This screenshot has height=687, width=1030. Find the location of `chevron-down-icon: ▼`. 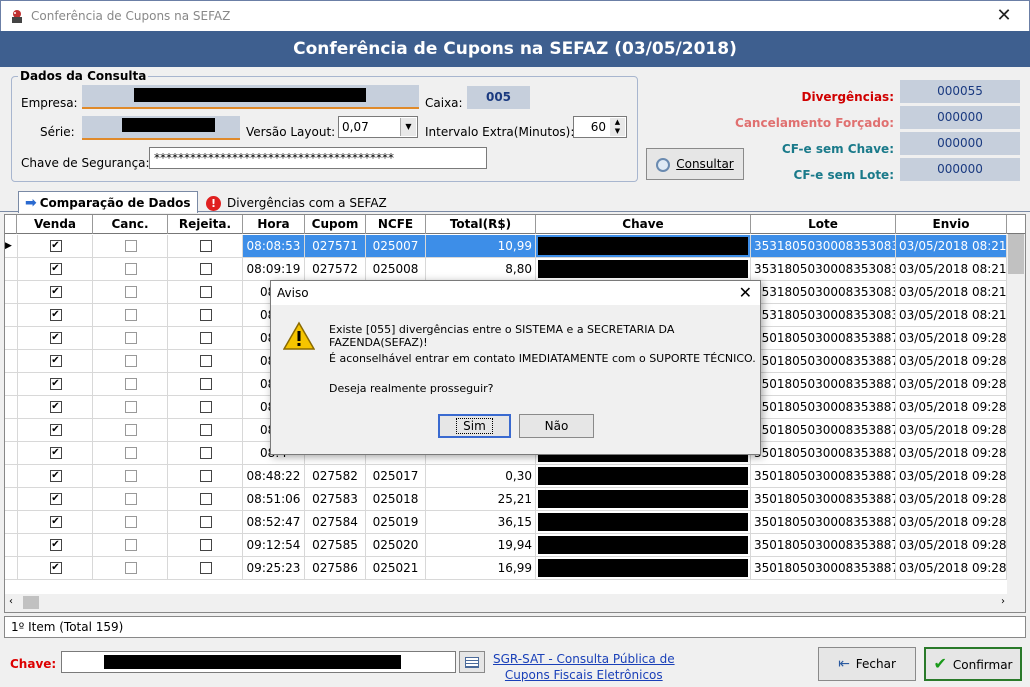

chevron-down-icon: ▼ is located at coordinates (408, 127).